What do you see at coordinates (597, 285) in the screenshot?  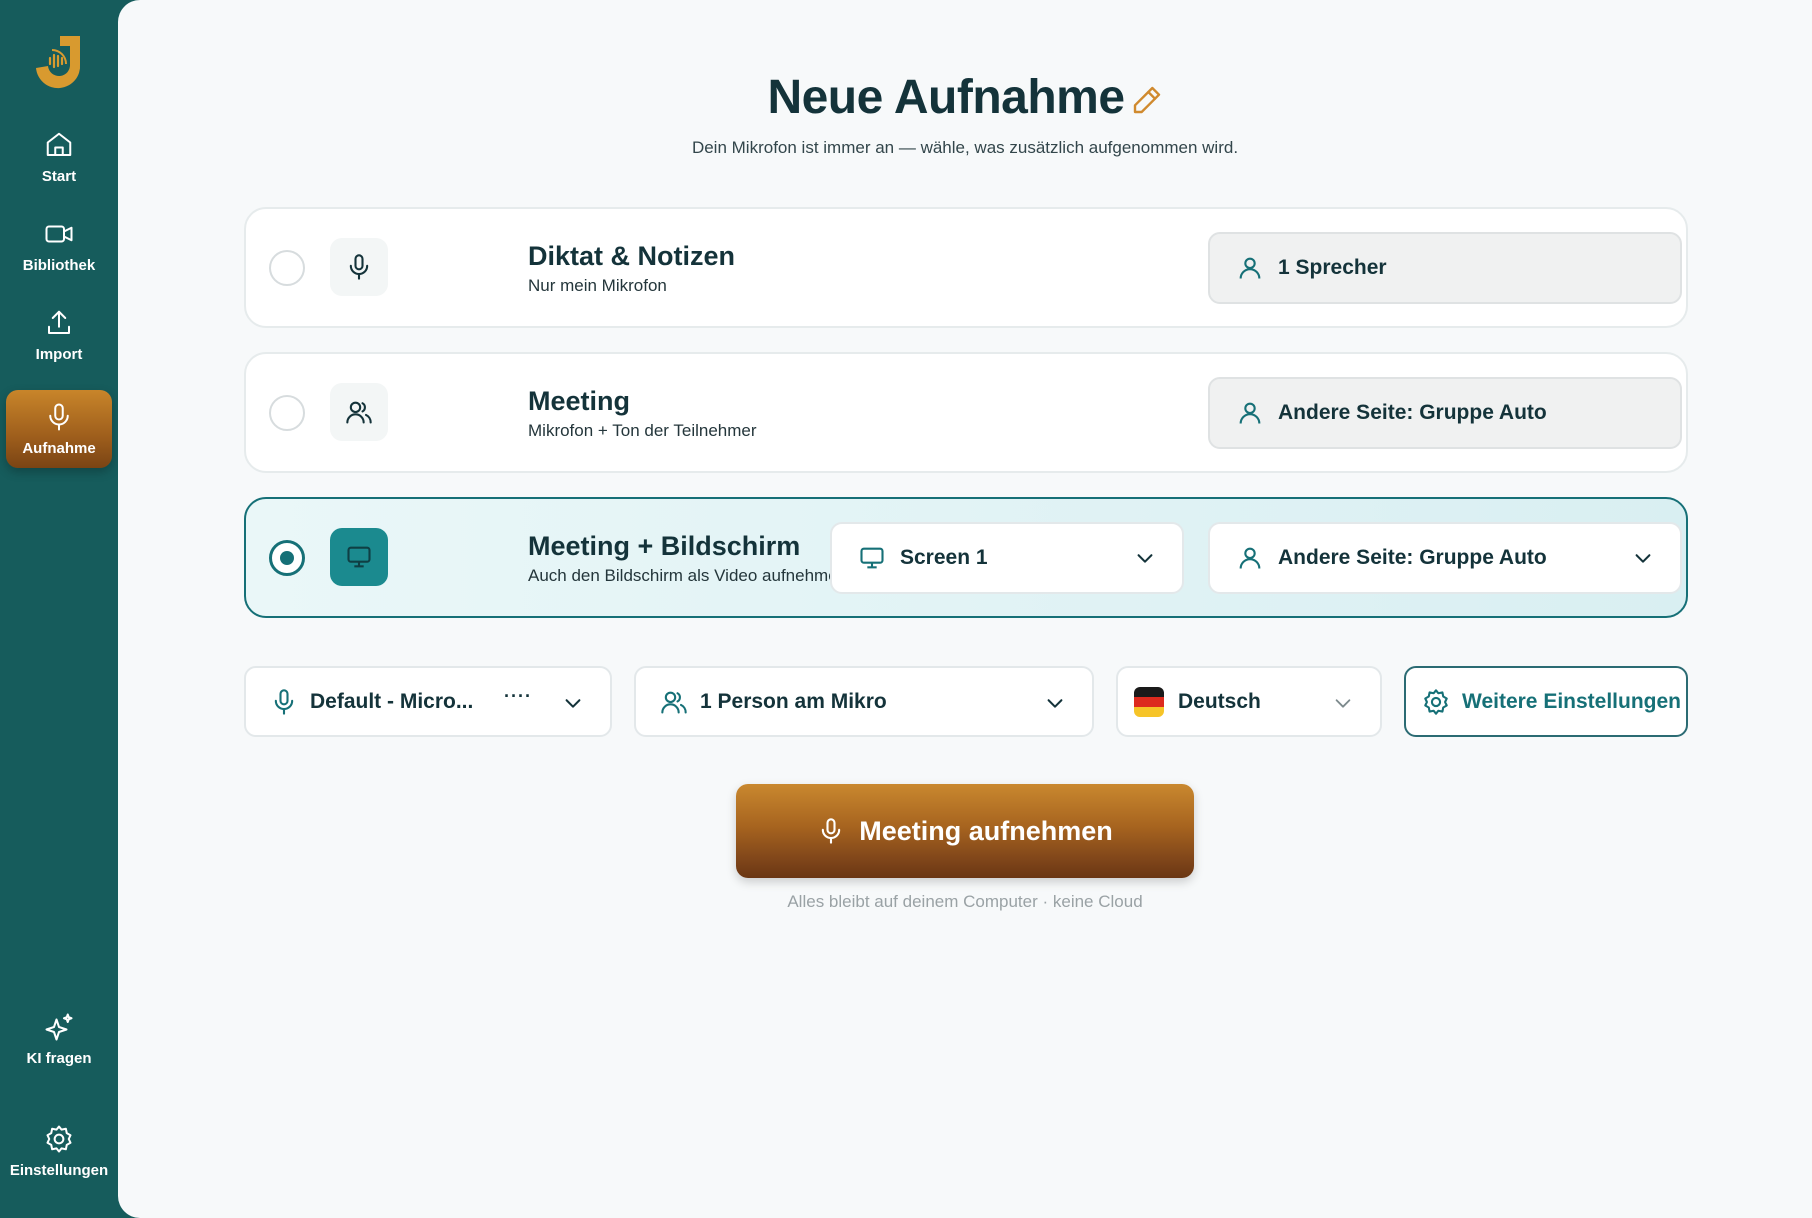 I see `mode-subtitle: Nur mein Mikrofon` at bounding box center [597, 285].